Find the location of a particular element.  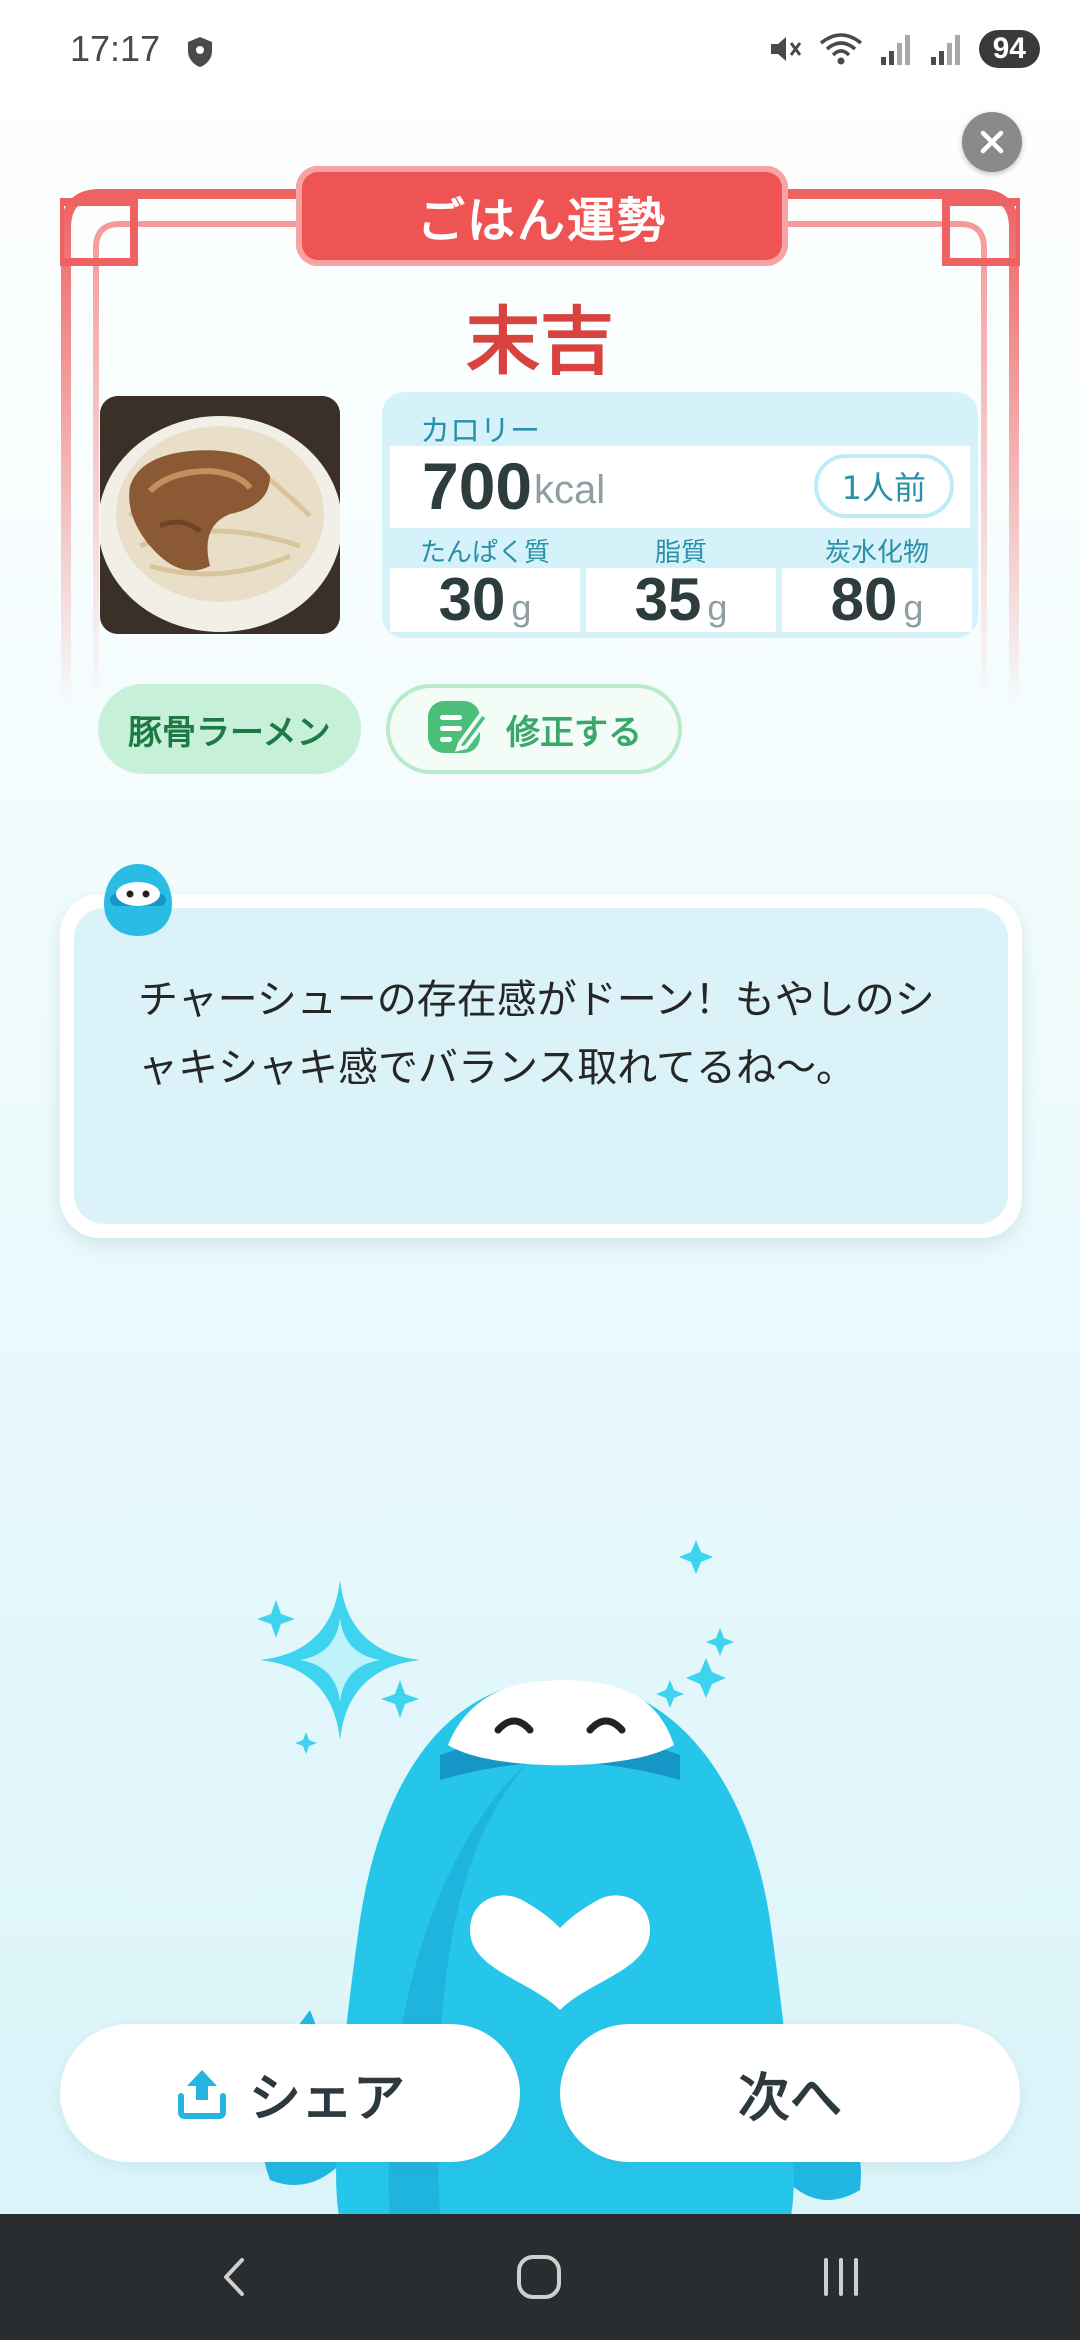

calorie-row: 700 kcal 1人前 is located at coordinates (680, 487).